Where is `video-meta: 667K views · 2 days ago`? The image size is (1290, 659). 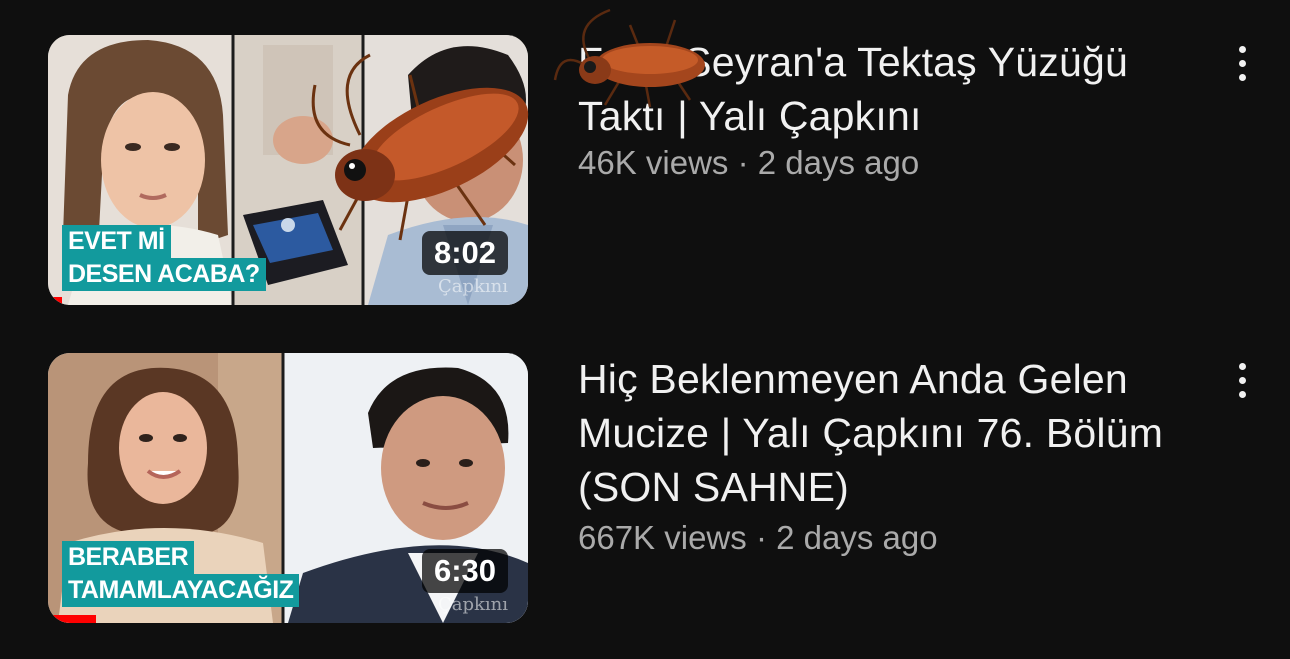 video-meta: 667K views · 2 days ago is located at coordinates (758, 538).